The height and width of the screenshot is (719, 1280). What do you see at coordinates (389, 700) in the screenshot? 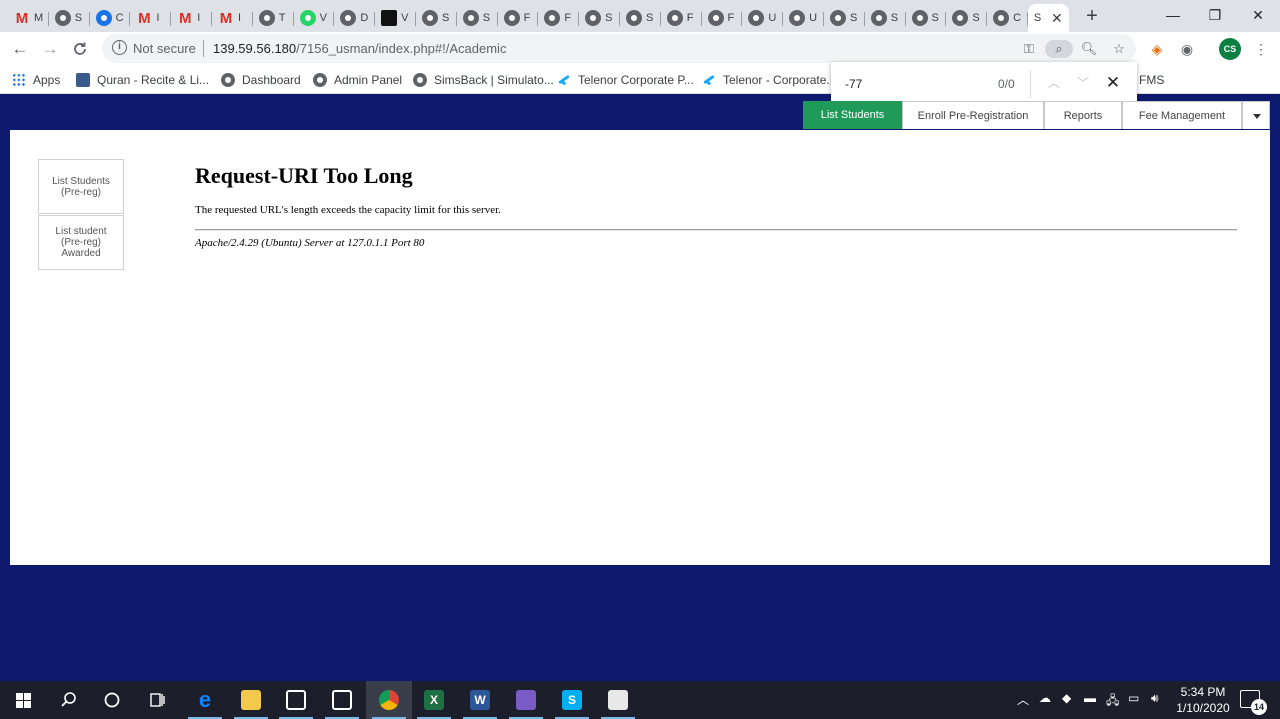
I see `taskbar-chrome` at bounding box center [389, 700].